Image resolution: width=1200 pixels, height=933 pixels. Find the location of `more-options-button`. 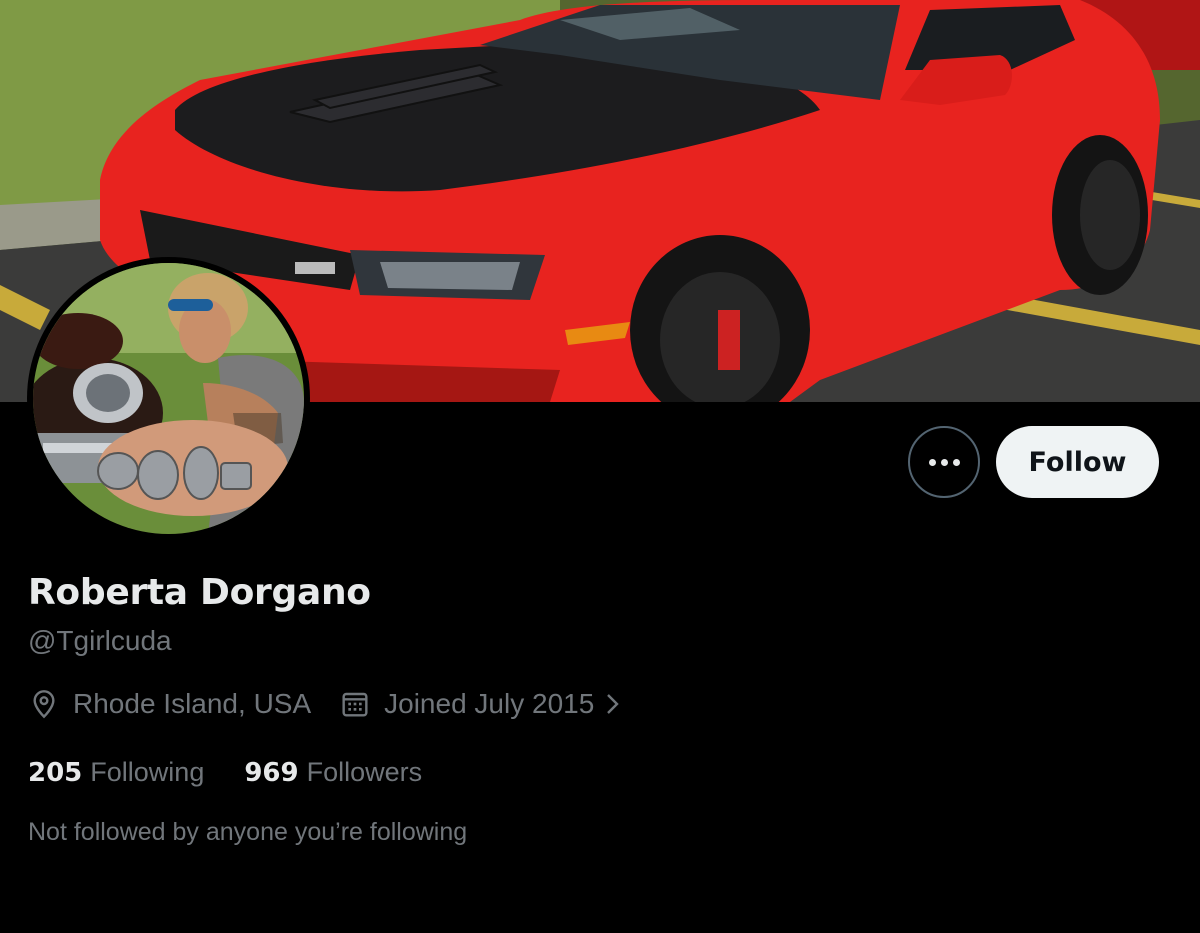

more-options-button is located at coordinates (944, 462).